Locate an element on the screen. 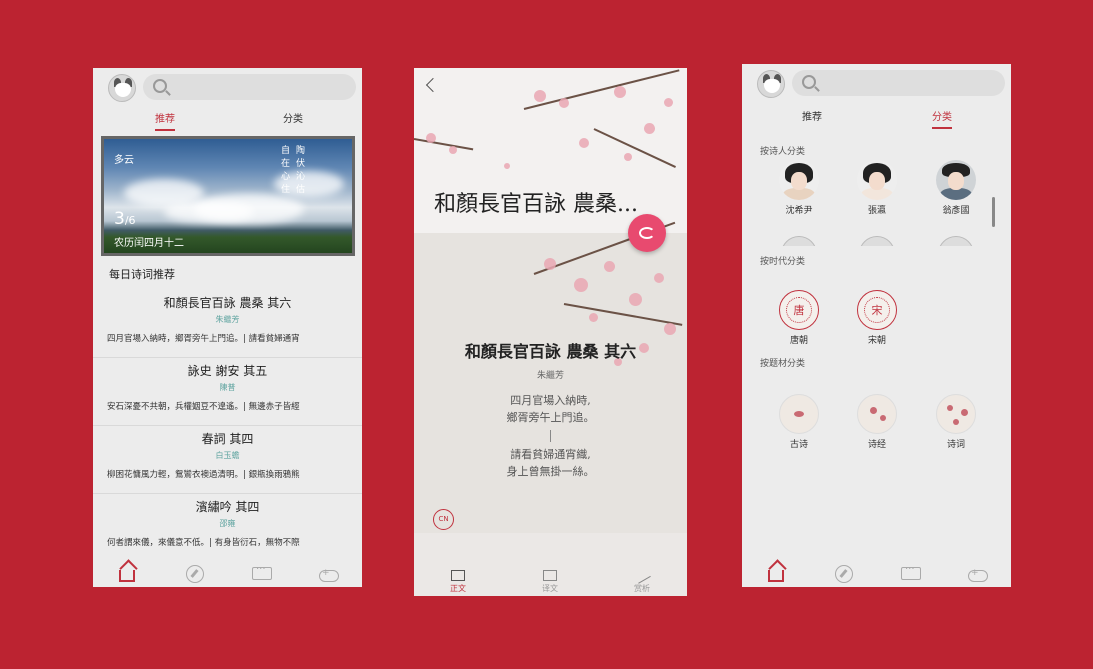 This screenshot has height=669, width=1093. poem-list-item: 詠史 謝安 其五 陳普 安石深憂不共朝，兵權姻豆不遑遙。| 無邊赤子皆經 is located at coordinates (227, 392).